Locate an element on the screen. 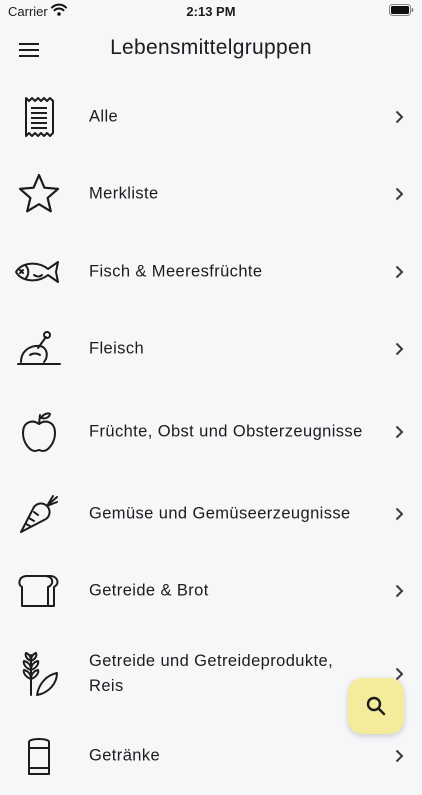 This screenshot has width=422, height=795. star-icon is located at coordinates (39, 193).